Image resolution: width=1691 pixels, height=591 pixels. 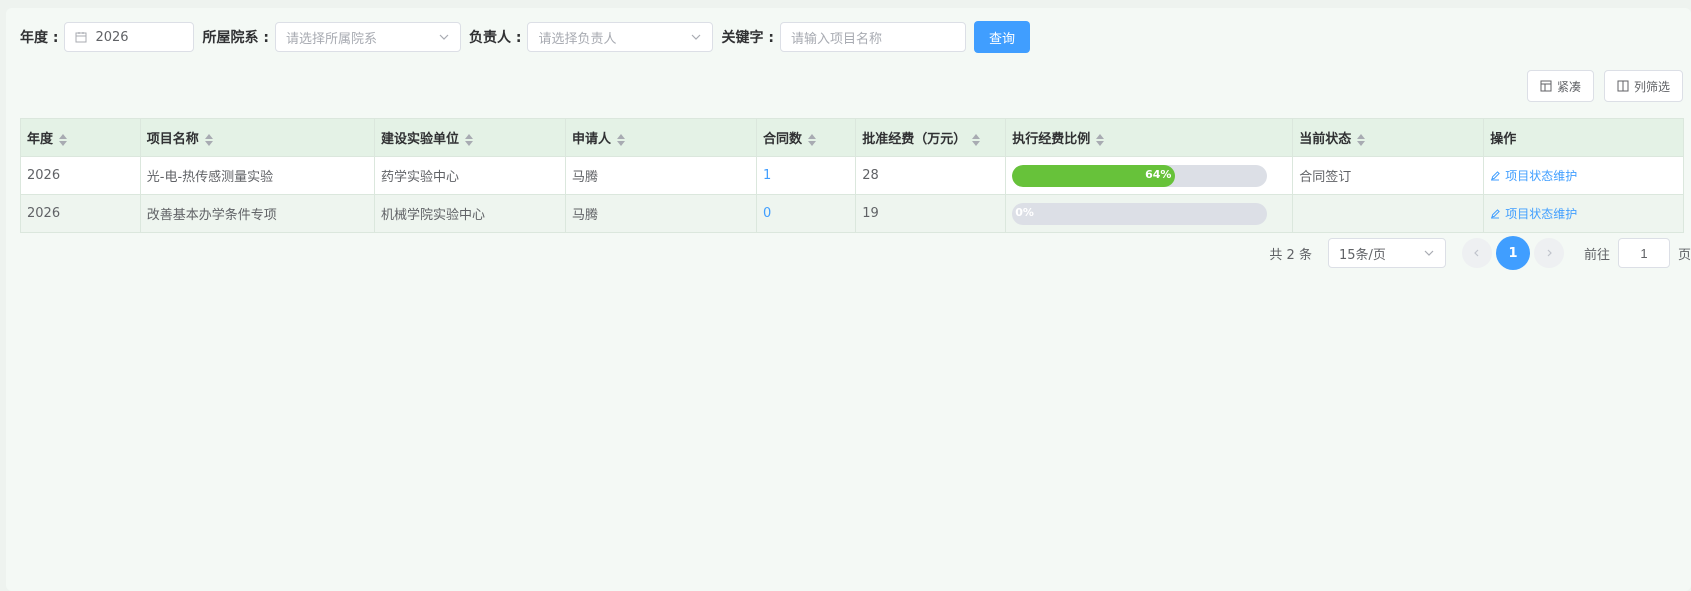 I want to click on dept-placeholder: 请选择所属院系, so click(x=331, y=39).